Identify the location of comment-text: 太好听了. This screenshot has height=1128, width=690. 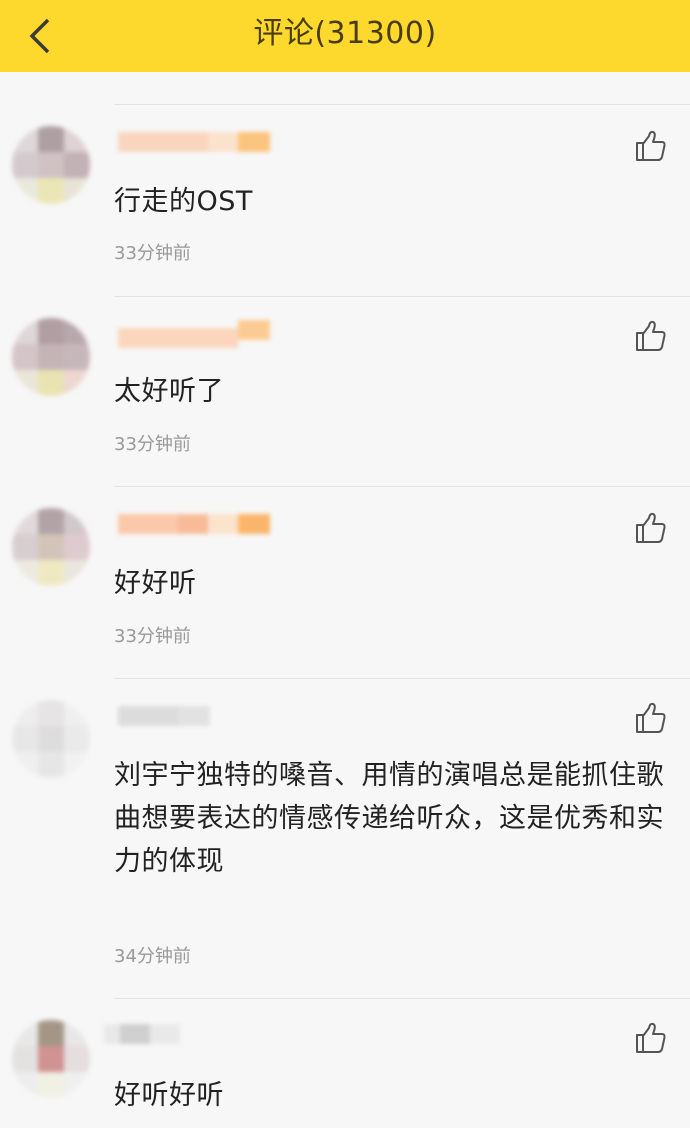
(169, 391).